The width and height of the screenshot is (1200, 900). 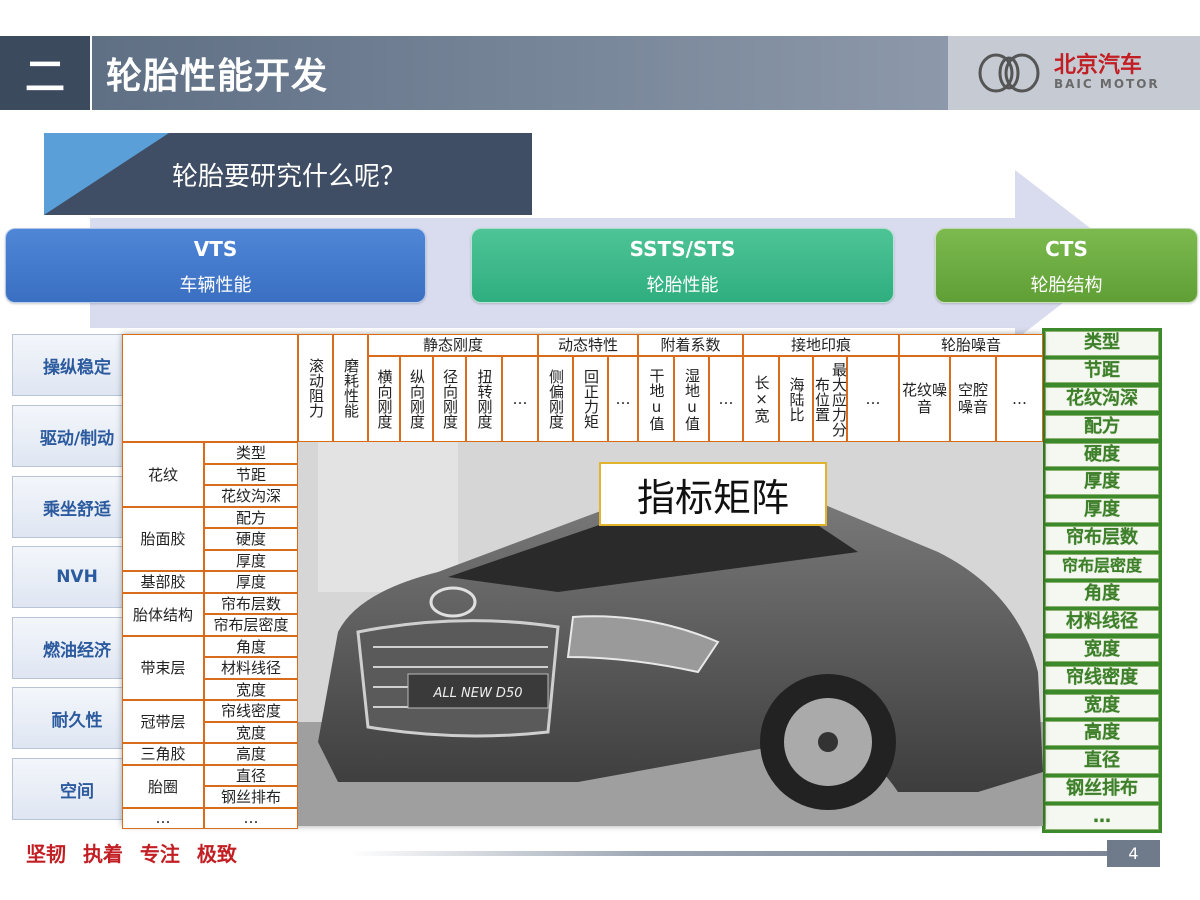 I want to click on matrix-row-group: 胎圈, so click(x=163, y=786).